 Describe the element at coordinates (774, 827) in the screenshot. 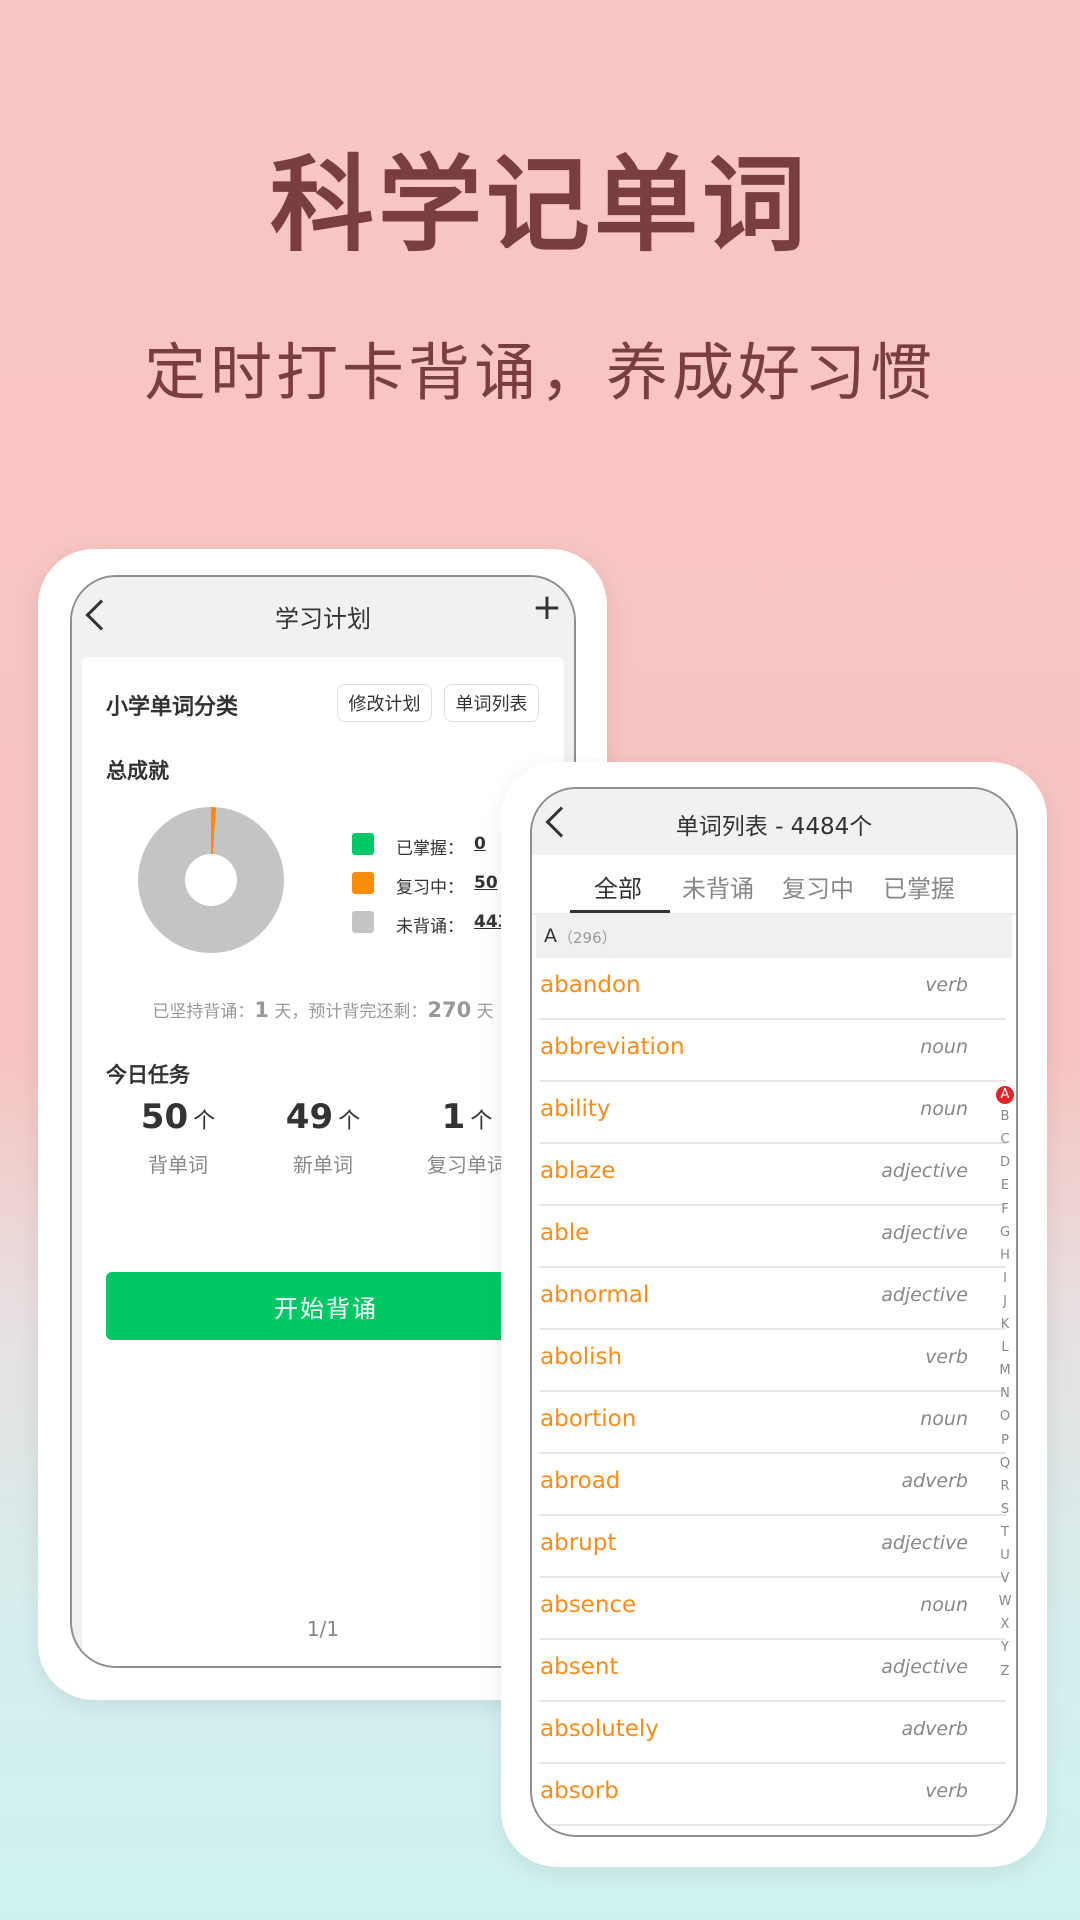

I see `list-header-title: 单词列表 - 4484个` at that location.